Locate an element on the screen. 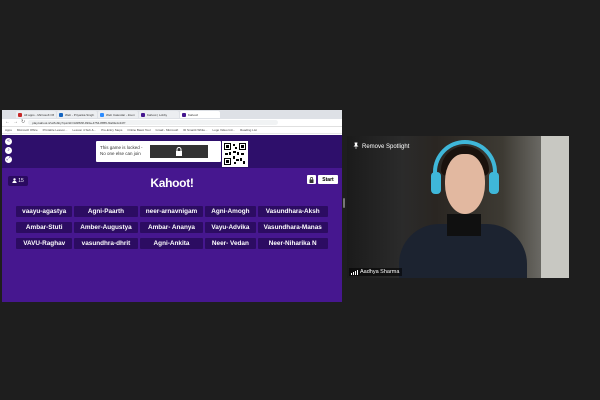  player-name: Ambar- Ananya is located at coordinates (171, 227).